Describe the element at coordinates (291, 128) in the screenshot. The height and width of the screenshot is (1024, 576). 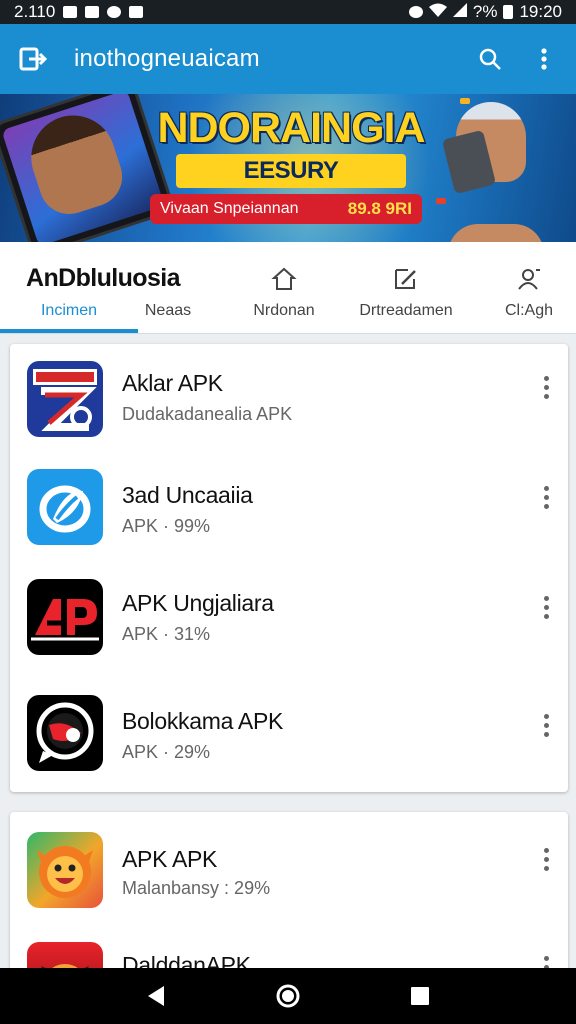
I see `banner-headline: NDORAINGIA` at that location.